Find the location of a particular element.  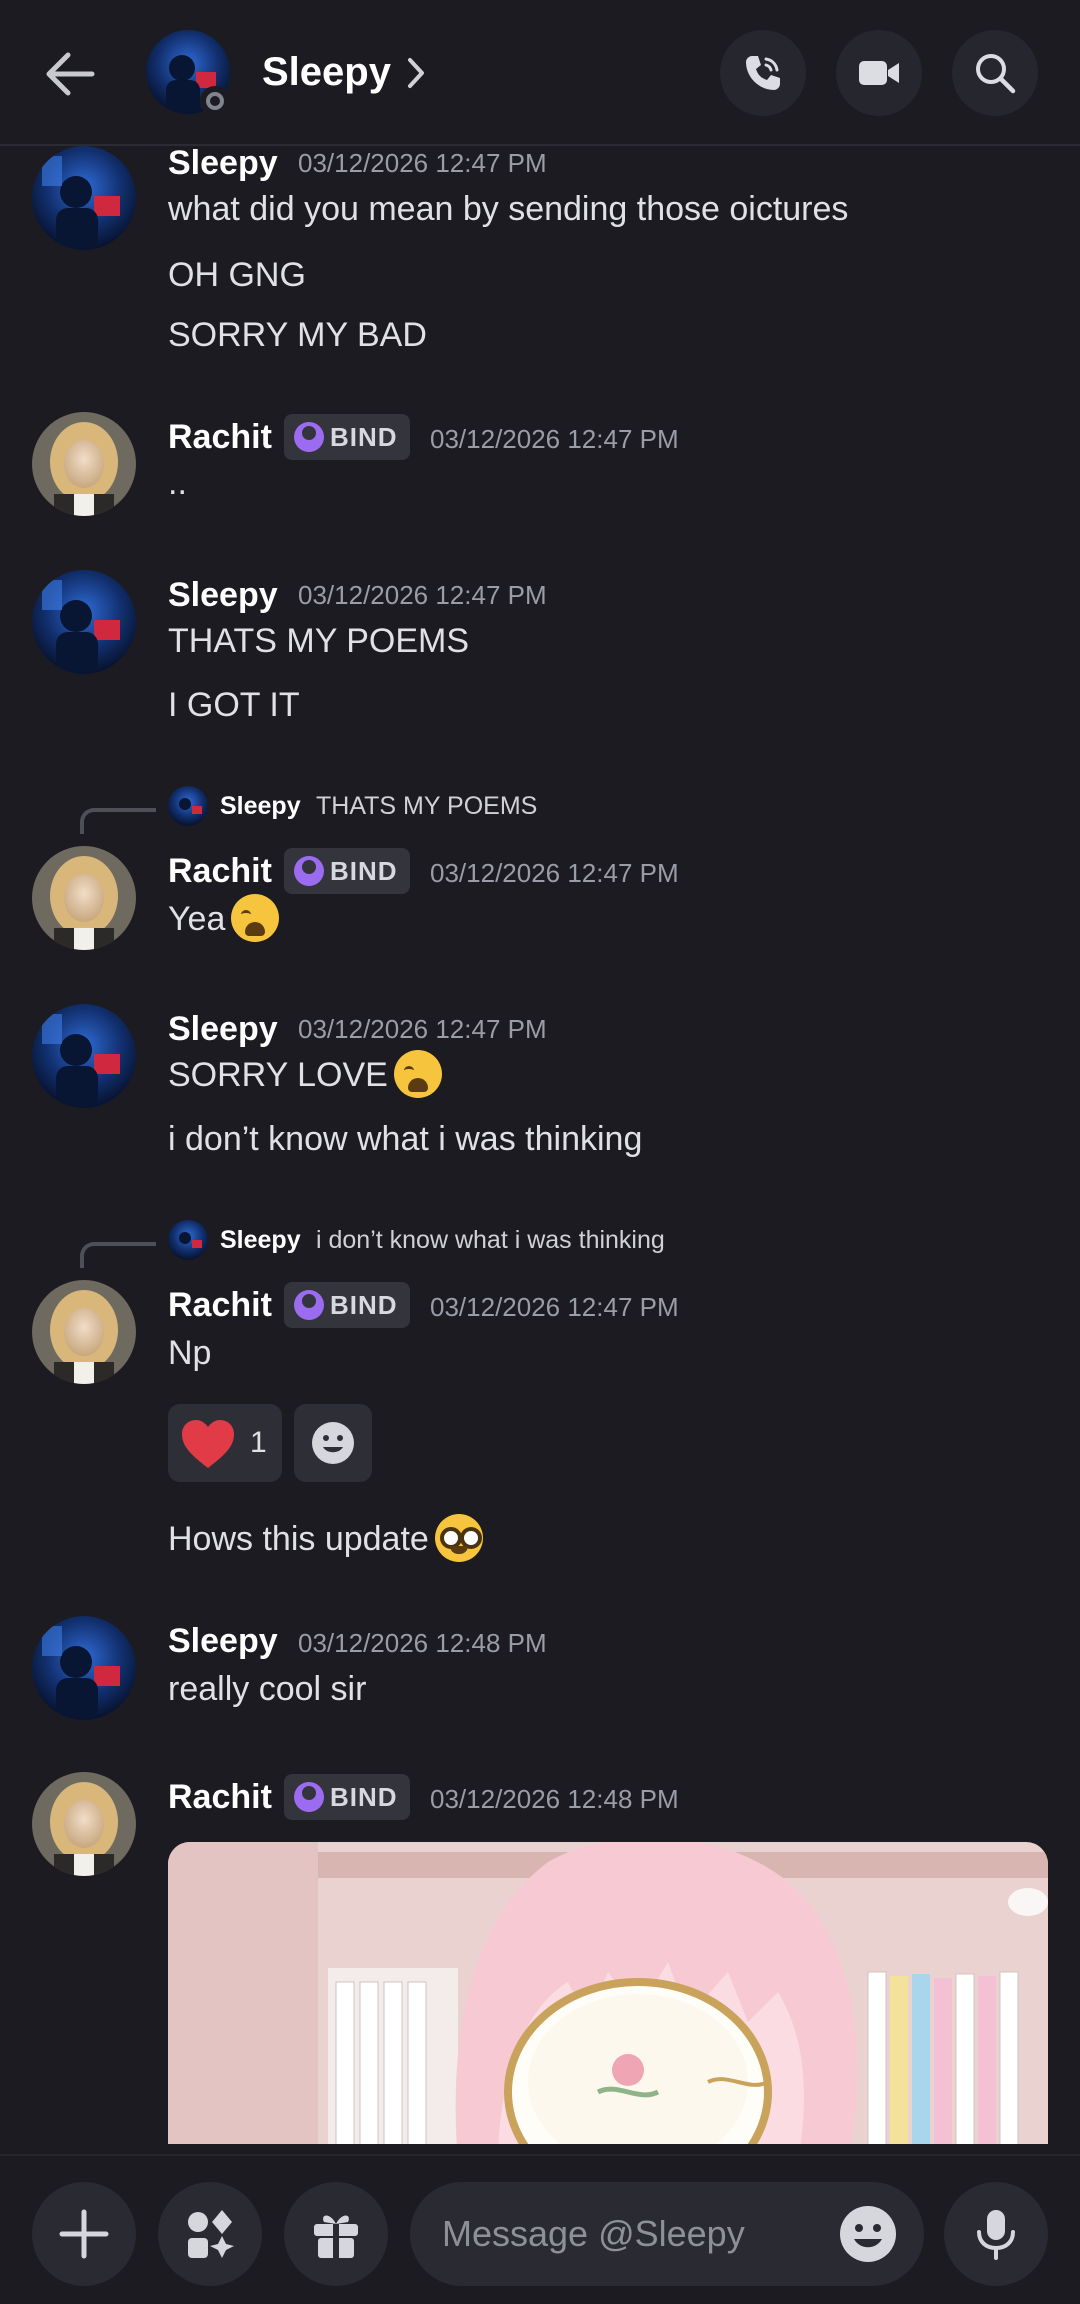

plus-icon is located at coordinates (84, 2234).